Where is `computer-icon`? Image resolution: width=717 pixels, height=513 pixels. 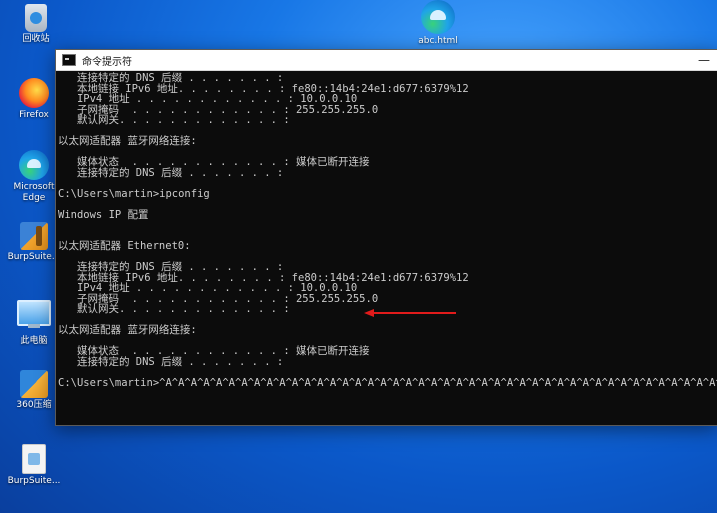
computer-icon is located at coordinates (34, 314).